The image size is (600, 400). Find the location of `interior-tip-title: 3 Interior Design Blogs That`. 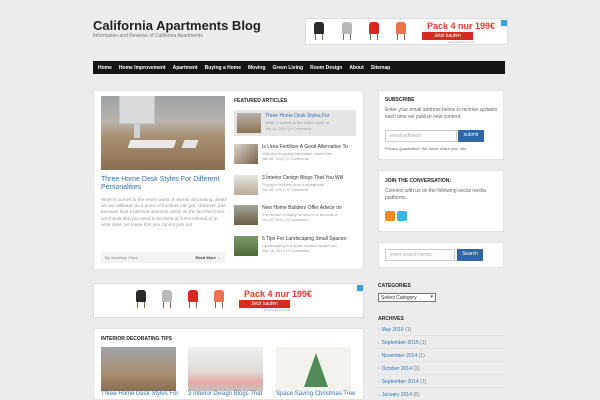

interior-tip-title: 3 Interior Design Blogs That is located at coordinates (225, 394).